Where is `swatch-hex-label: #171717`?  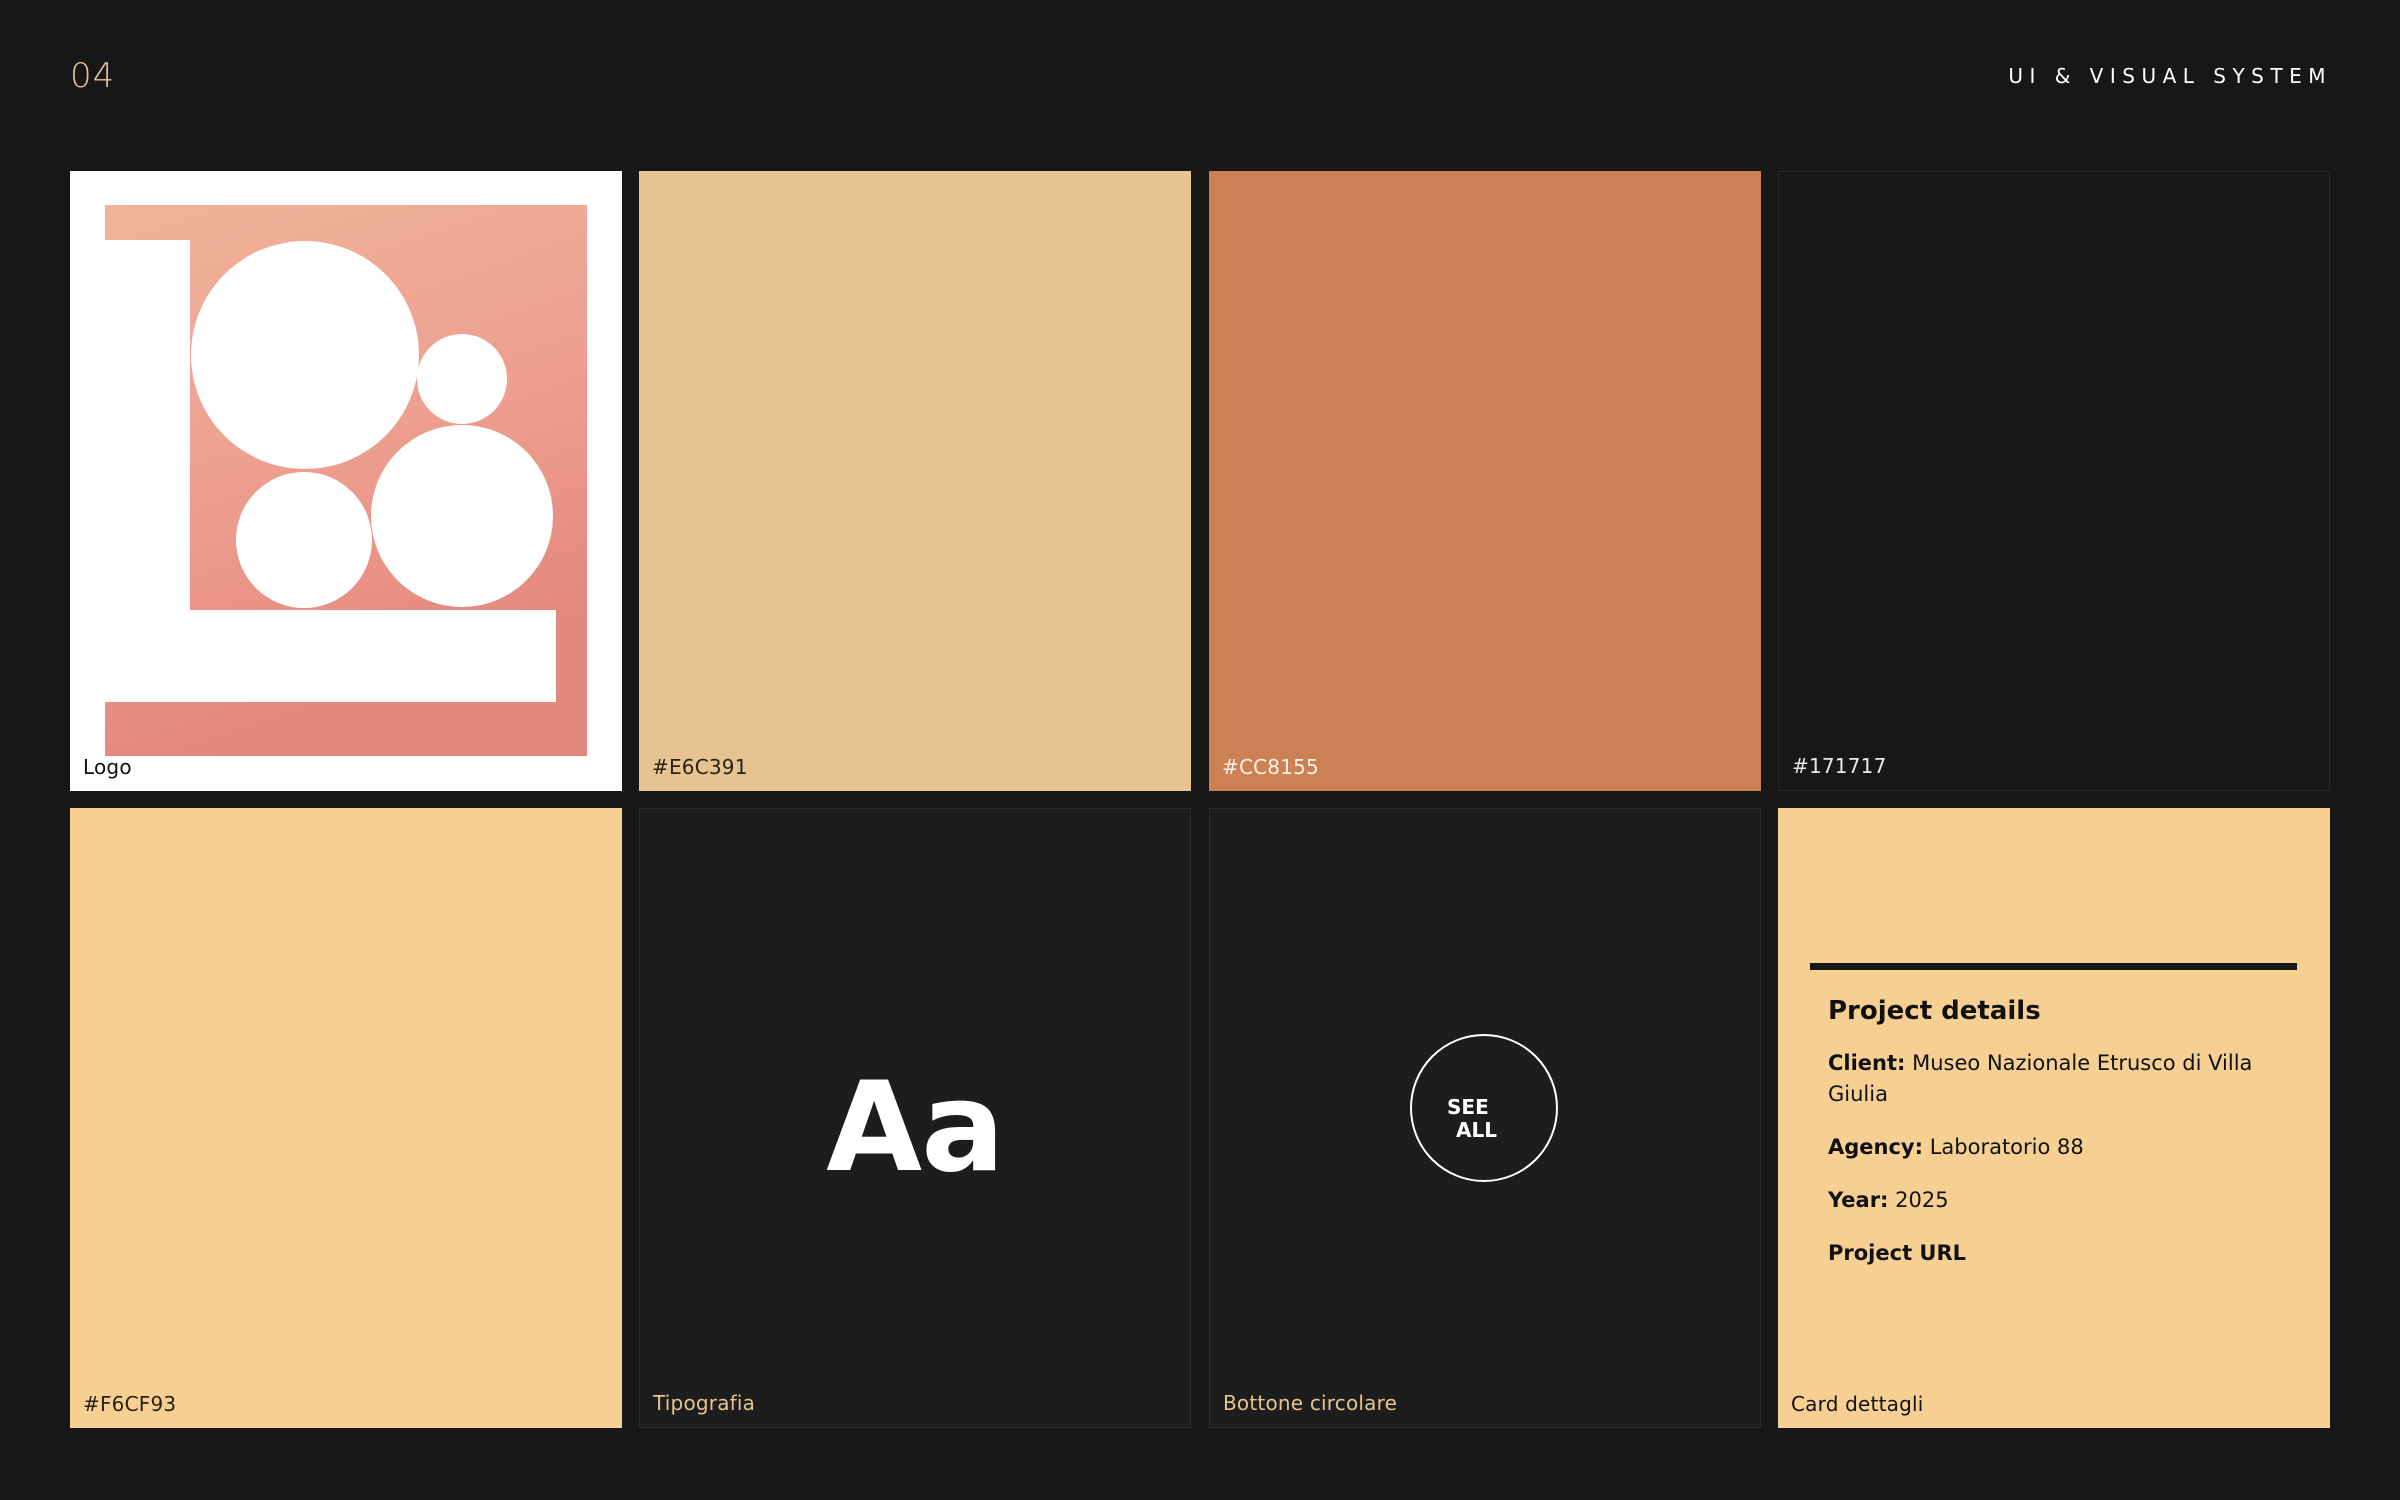
swatch-hex-label: #171717 is located at coordinates (1839, 766).